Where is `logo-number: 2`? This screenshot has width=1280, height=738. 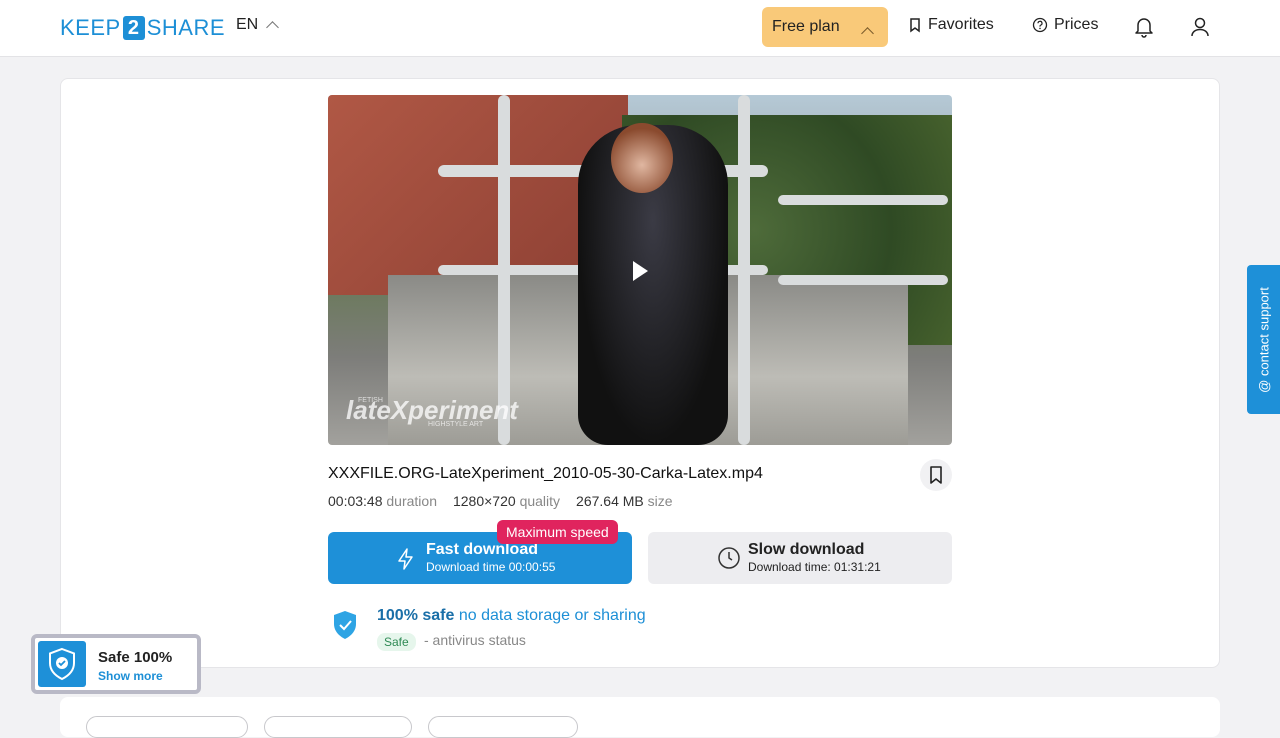 logo-number: 2 is located at coordinates (133, 28).